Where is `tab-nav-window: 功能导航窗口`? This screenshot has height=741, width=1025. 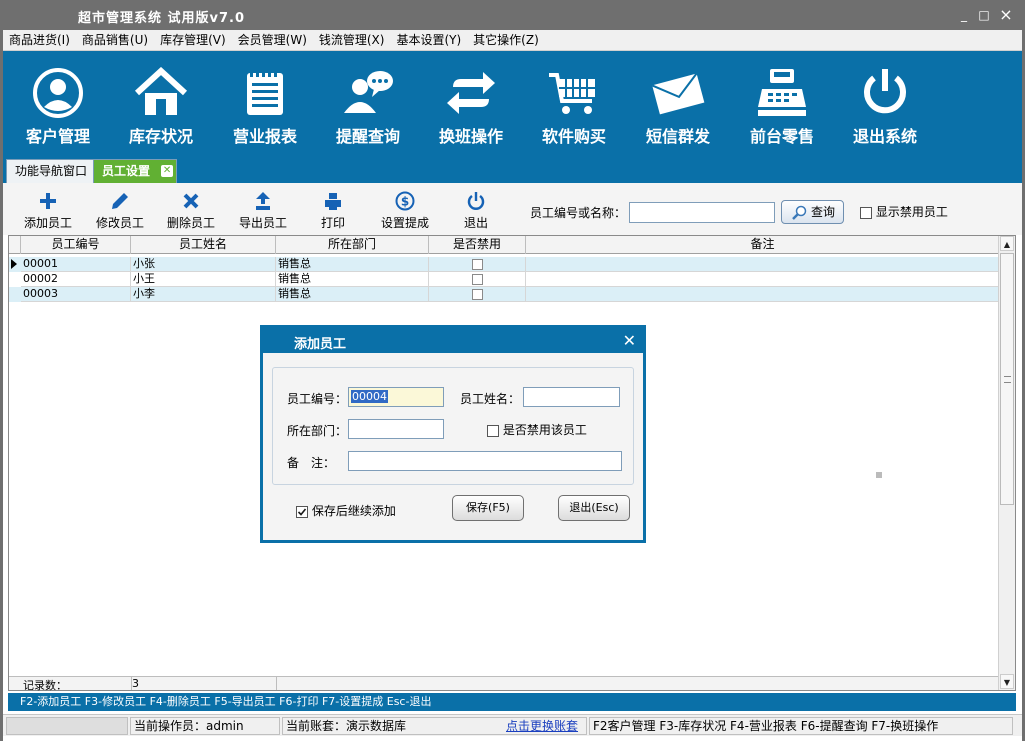 tab-nav-window: 功能导航窗口 is located at coordinates (51, 171).